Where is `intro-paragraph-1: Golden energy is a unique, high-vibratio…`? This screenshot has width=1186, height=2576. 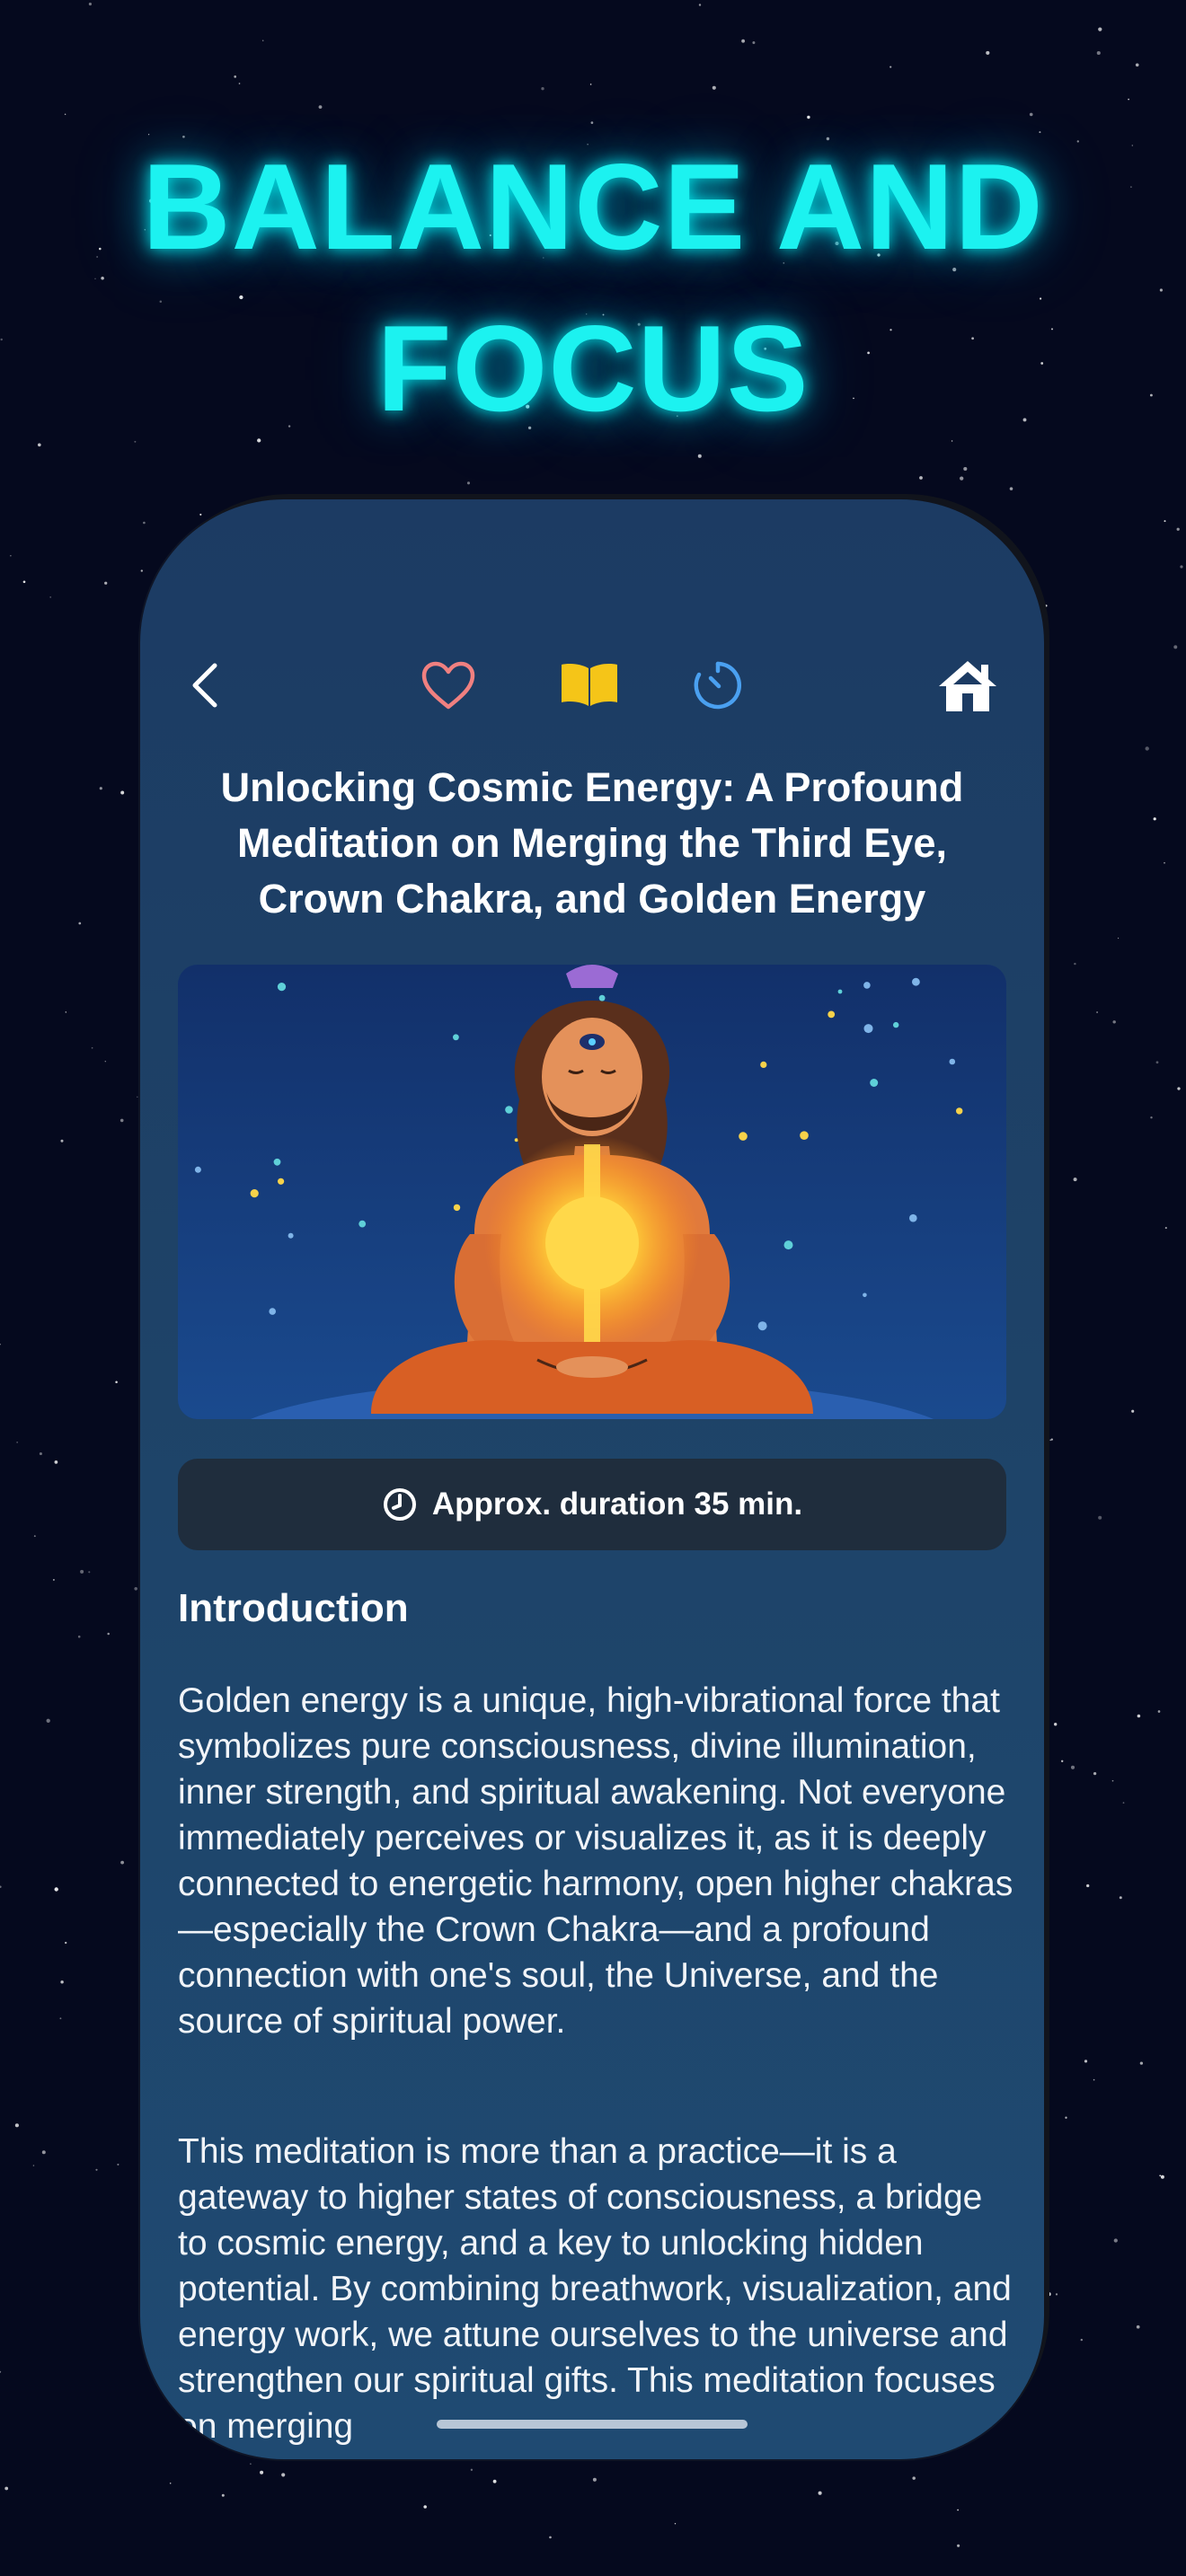 intro-paragraph-1: Golden energy is a unique, high-vibratio… is located at coordinates (595, 1861).